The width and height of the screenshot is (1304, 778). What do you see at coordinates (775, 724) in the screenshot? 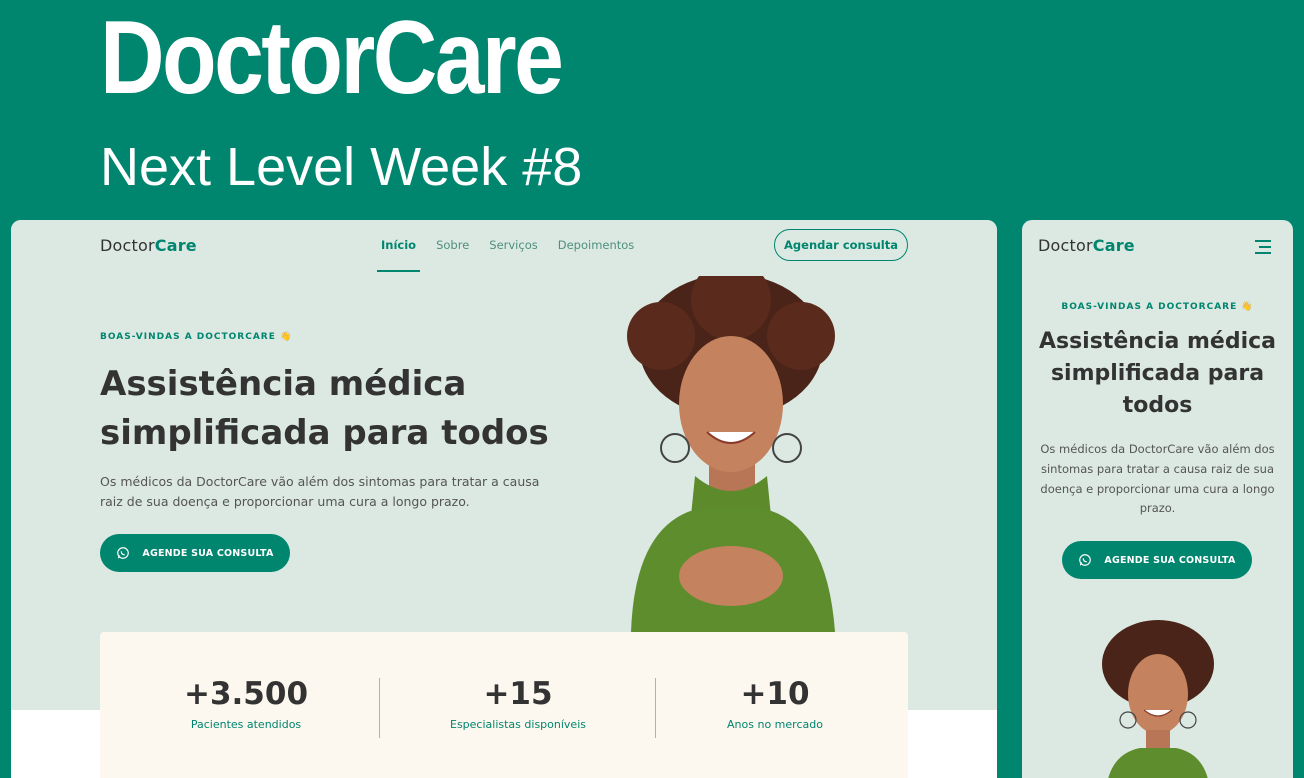
I see `stat-label: Anos no mercado` at bounding box center [775, 724].